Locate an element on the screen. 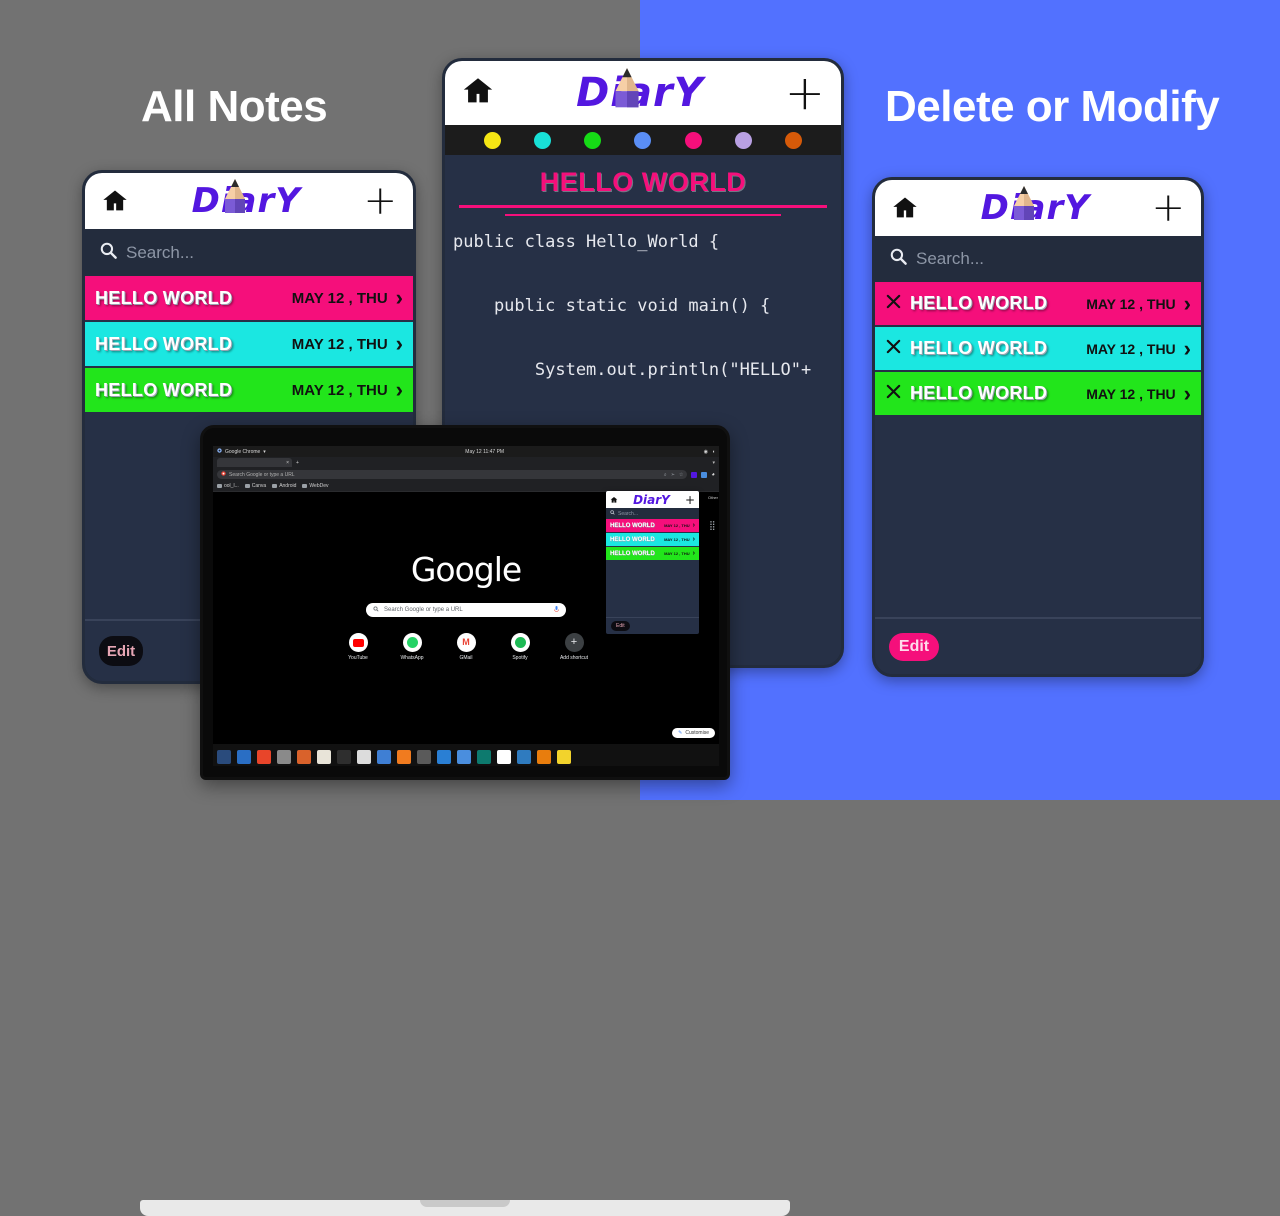  chrome-icon is located at coordinates (504, 757).